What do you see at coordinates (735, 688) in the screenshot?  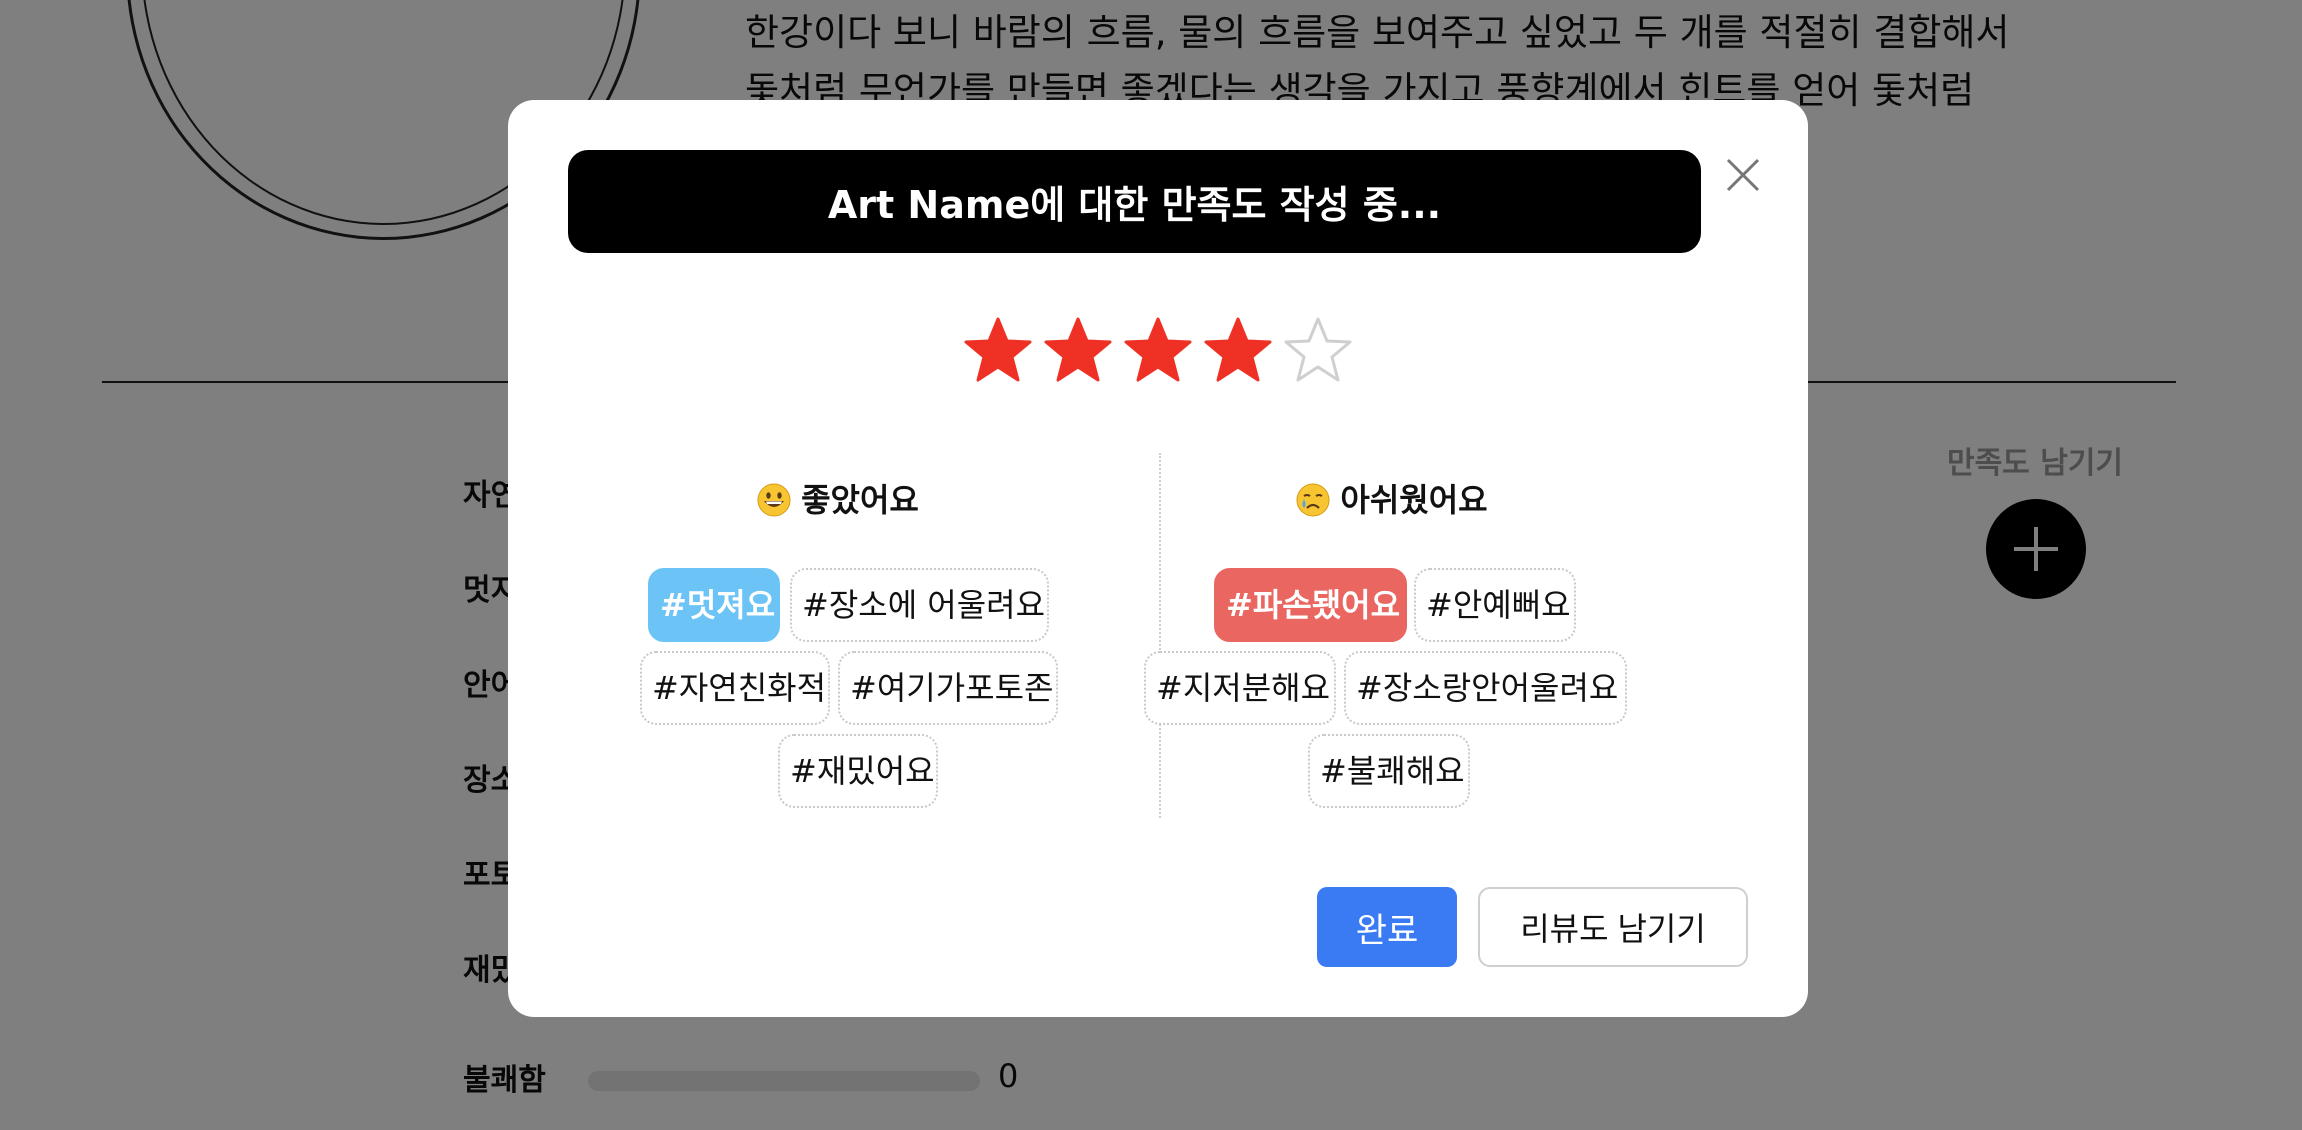 I see `tag-chip: #자연친화적` at bounding box center [735, 688].